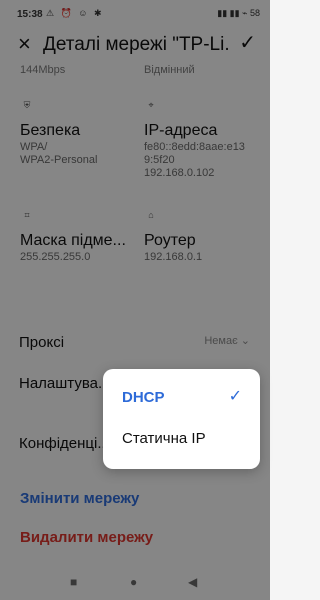 The width and height of the screenshot is (320, 600). What do you see at coordinates (164, 438) in the screenshot?
I see `option-static-ip: Статична IP` at bounding box center [164, 438].